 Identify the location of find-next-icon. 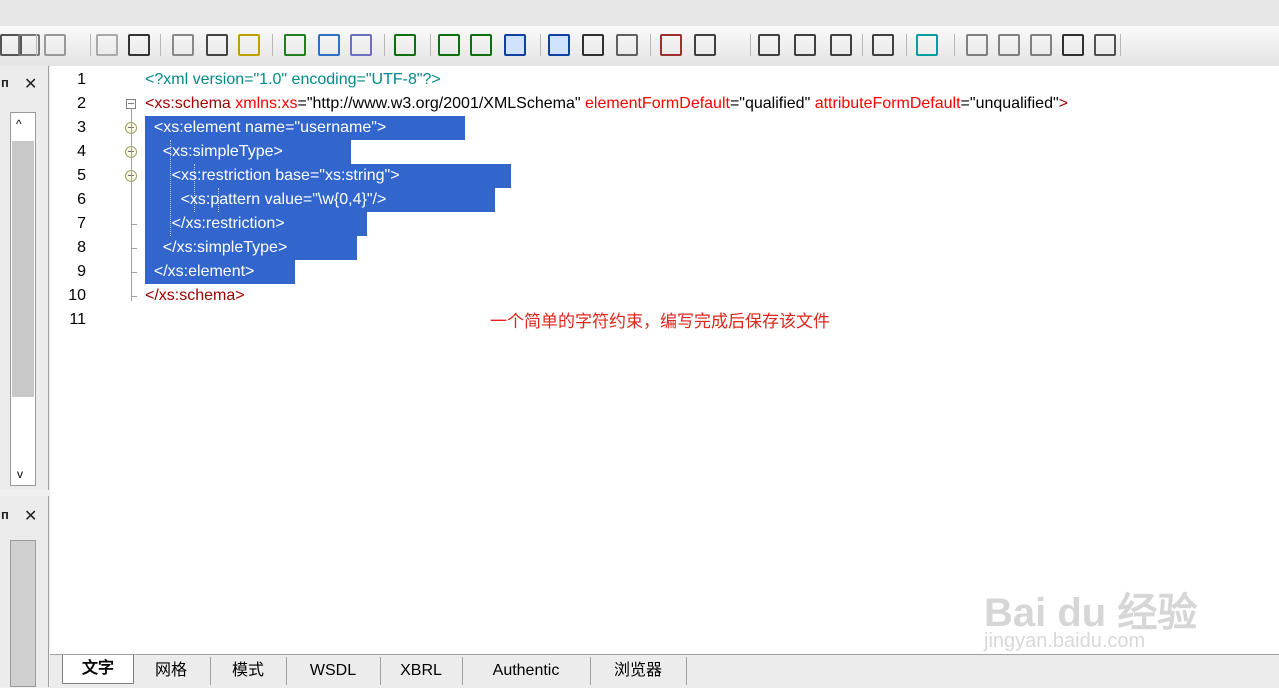
(183, 45).